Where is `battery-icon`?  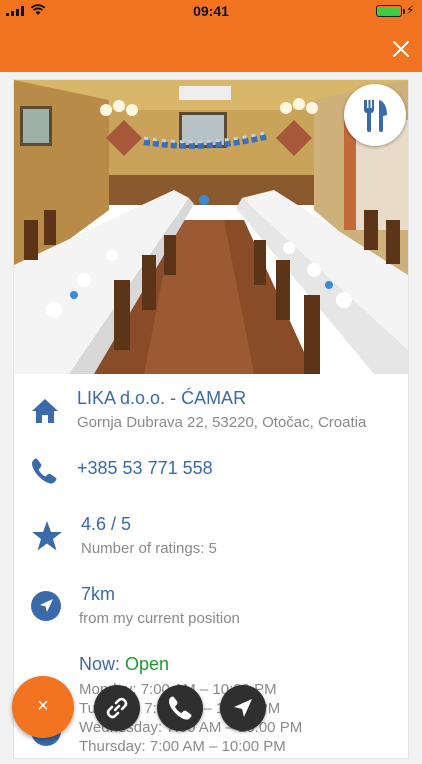 battery-icon is located at coordinates (390, 11).